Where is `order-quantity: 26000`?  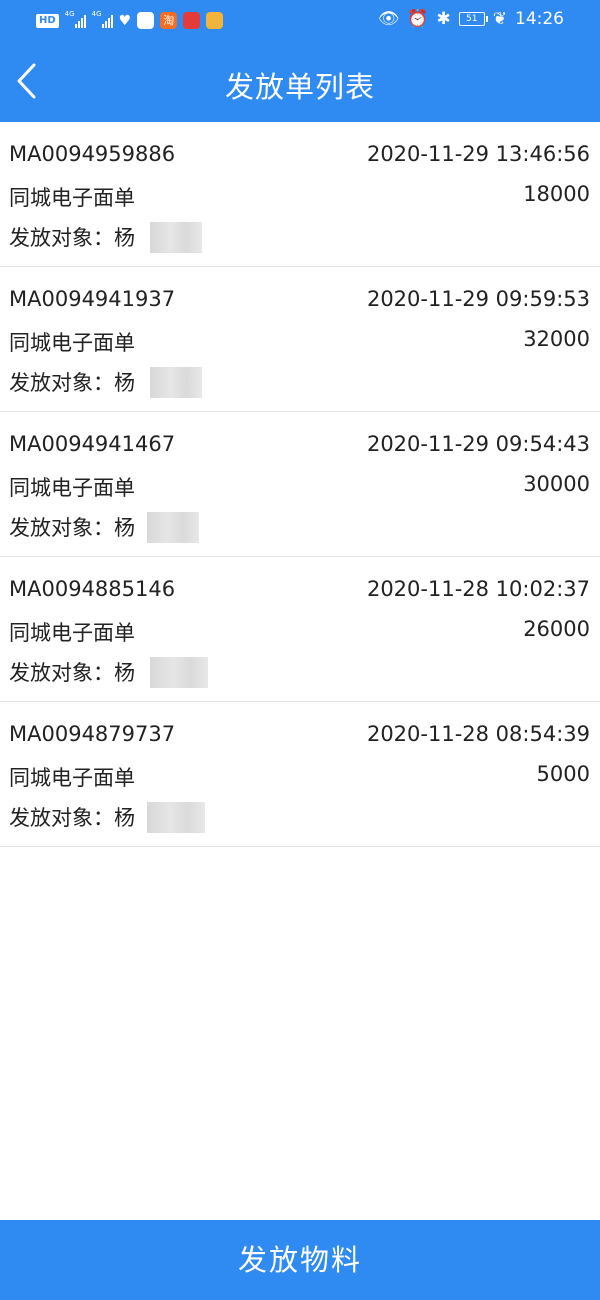 order-quantity: 26000 is located at coordinates (556, 629).